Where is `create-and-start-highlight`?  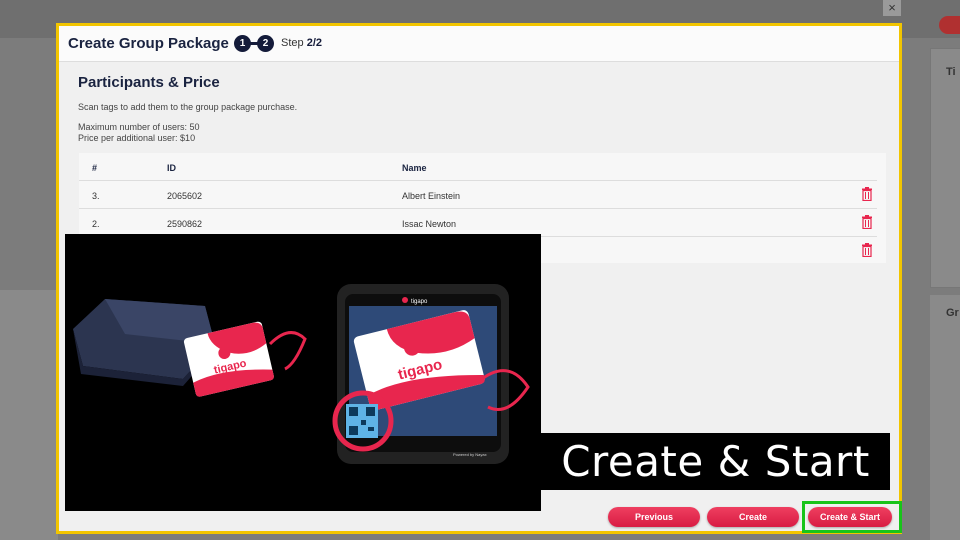 create-and-start-highlight is located at coordinates (852, 517).